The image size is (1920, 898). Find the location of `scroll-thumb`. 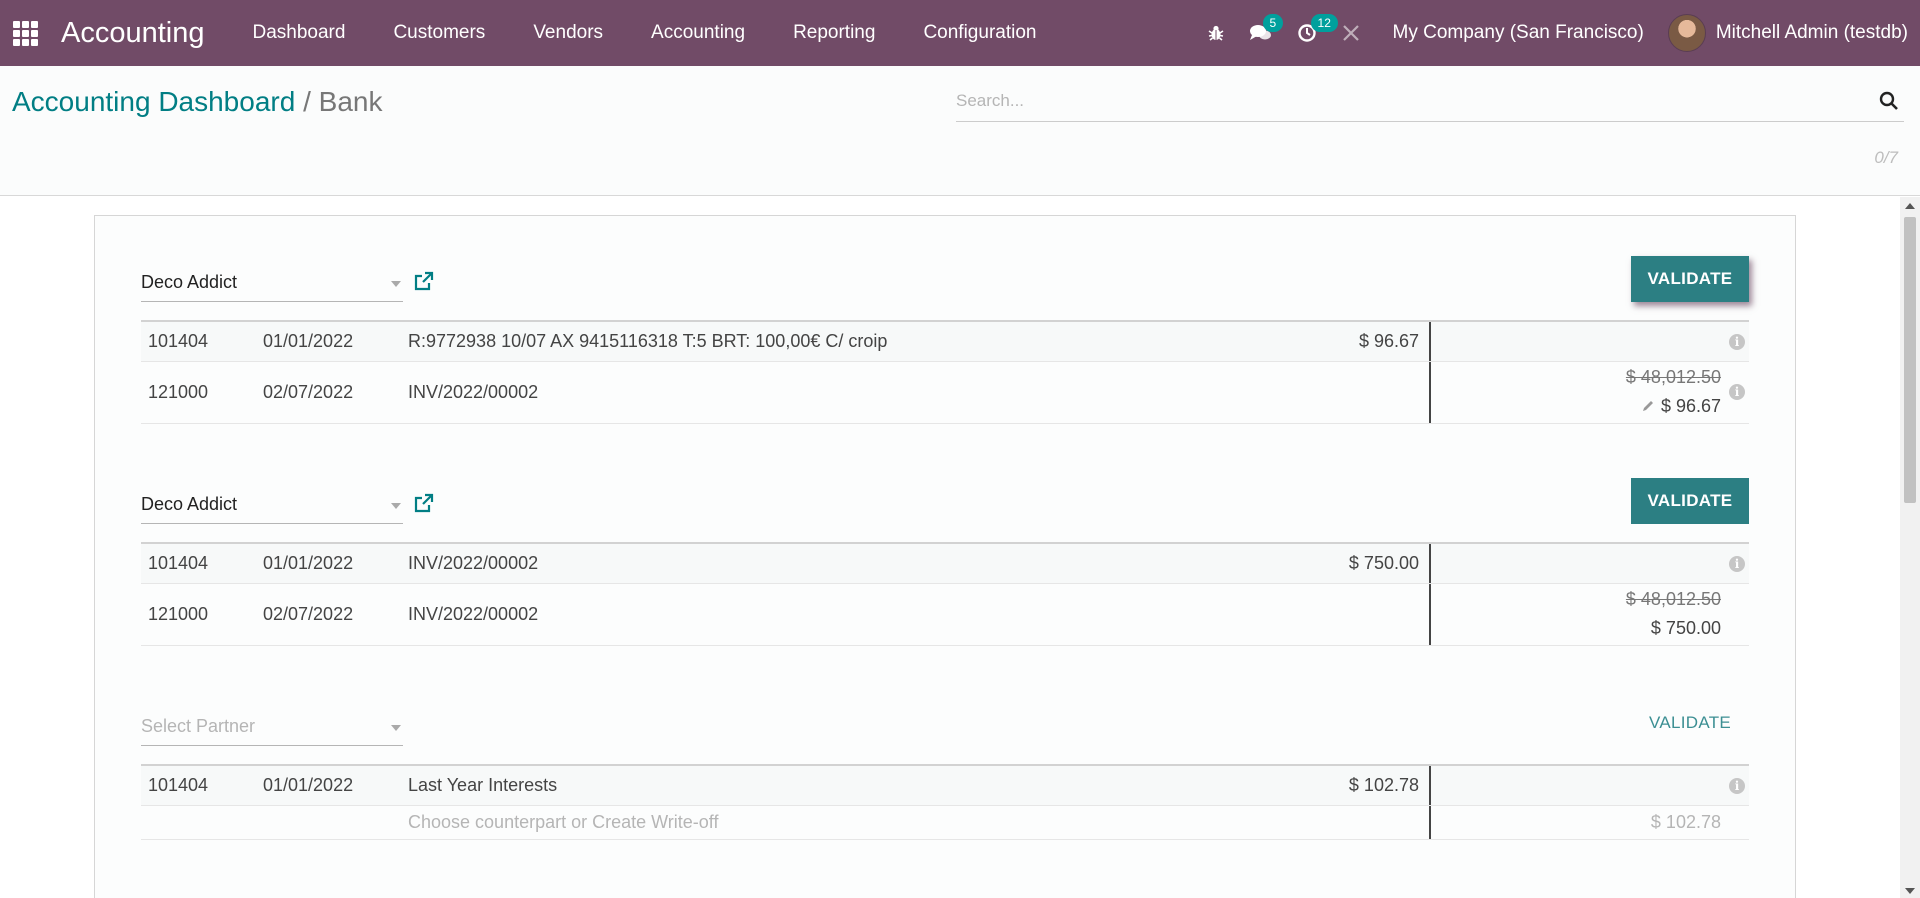

scroll-thumb is located at coordinates (1910, 360).